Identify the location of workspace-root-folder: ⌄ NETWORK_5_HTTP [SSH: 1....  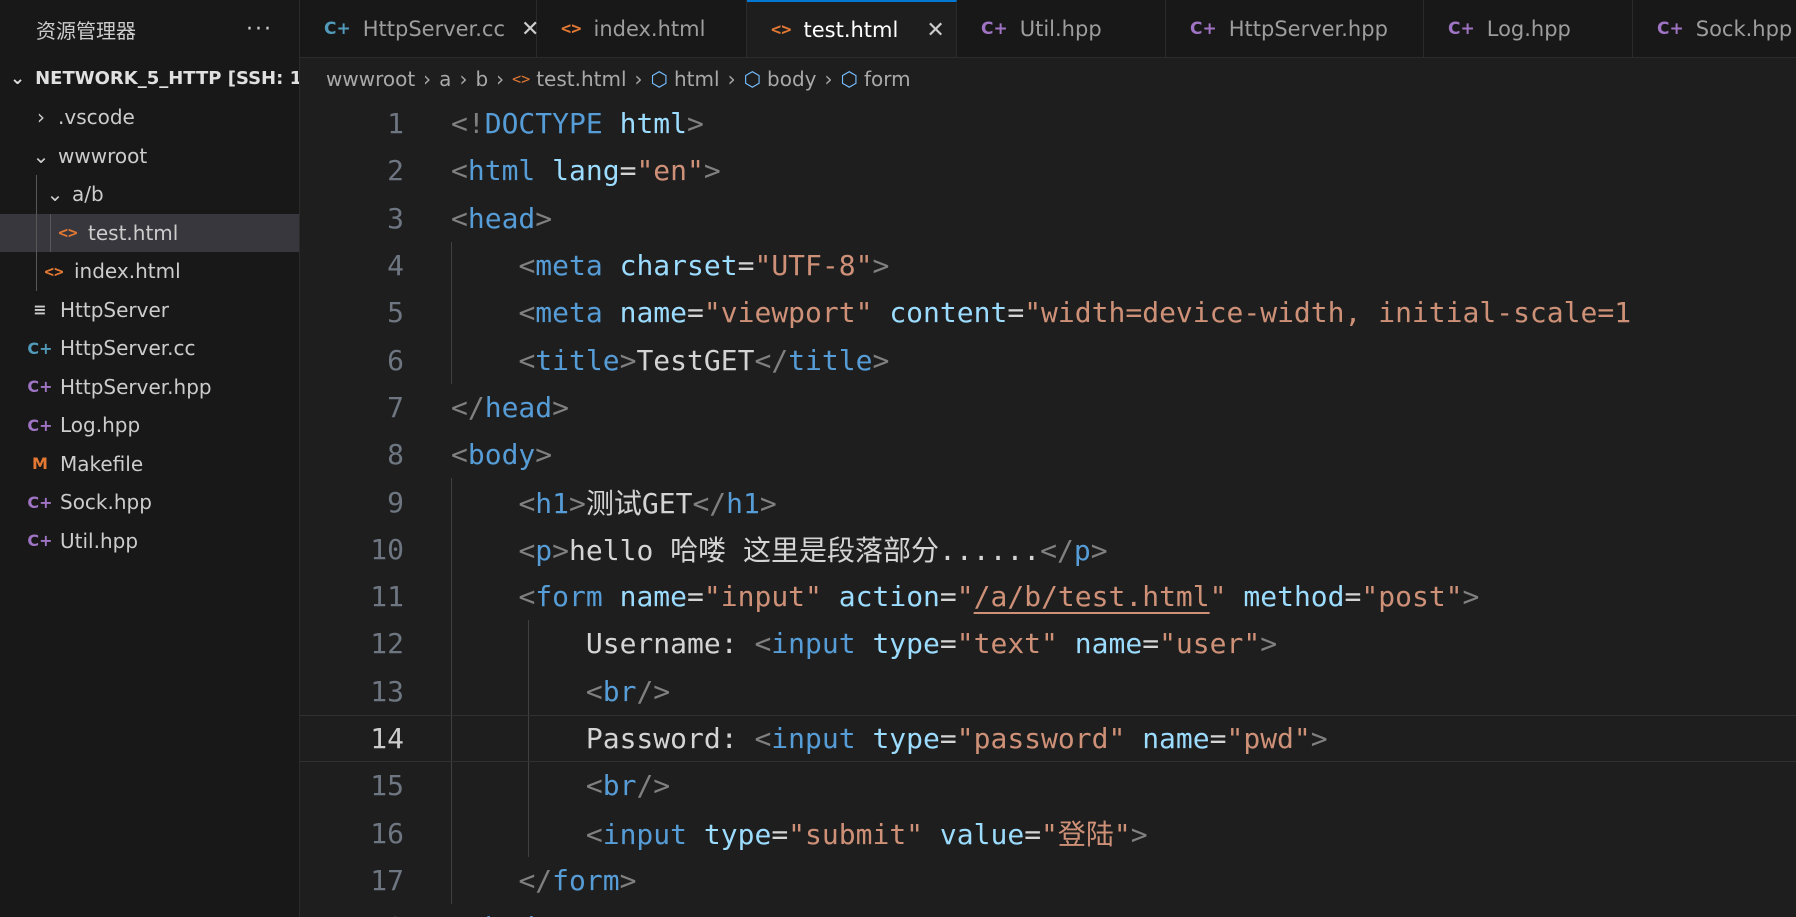
(149, 78).